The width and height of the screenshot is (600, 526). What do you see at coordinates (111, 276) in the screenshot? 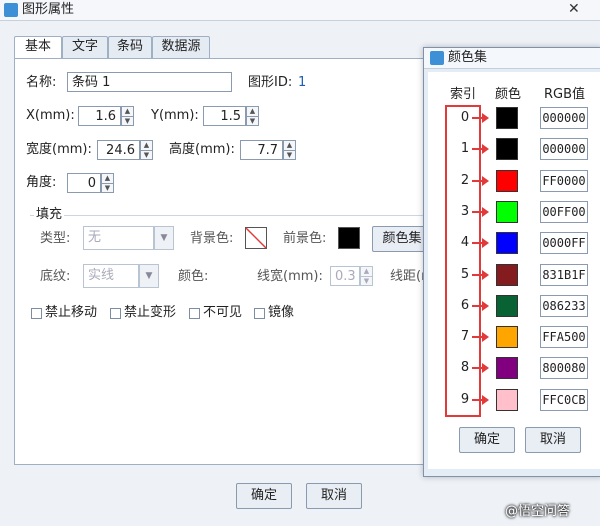
I see `pattern-select: 实线` at bounding box center [111, 276].